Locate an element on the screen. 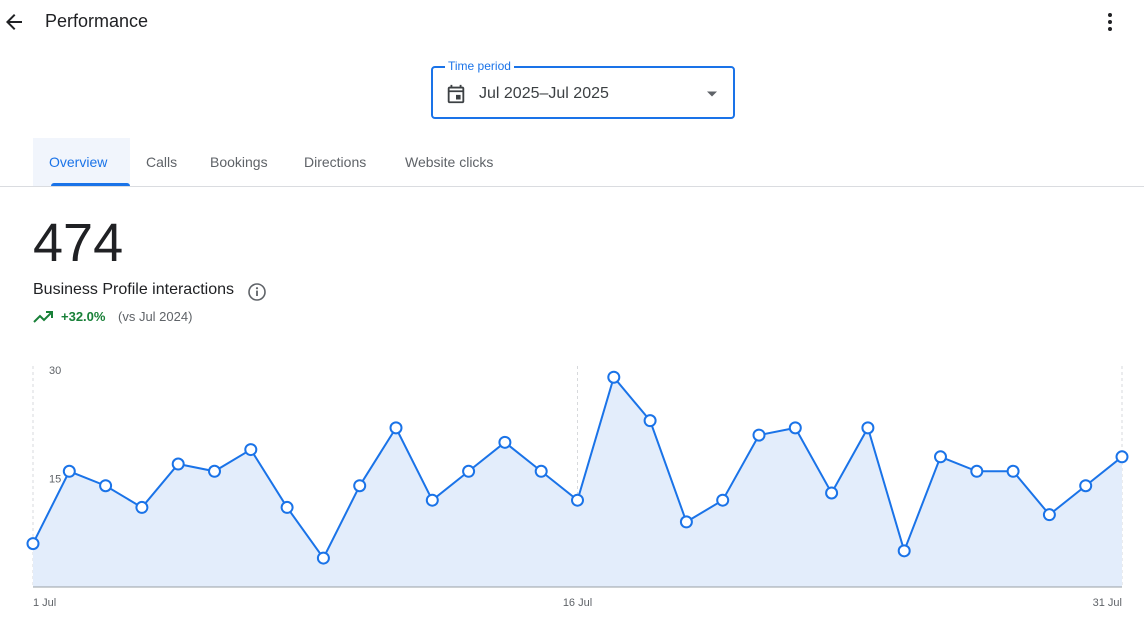  x-tick-label: 16 Jul is located at coordinates (577, 603).